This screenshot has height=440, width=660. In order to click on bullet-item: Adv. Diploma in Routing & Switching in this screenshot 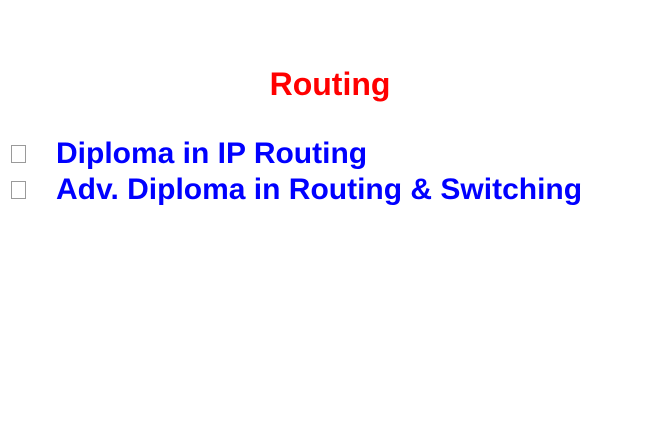, I will do `click(330, 190)`.